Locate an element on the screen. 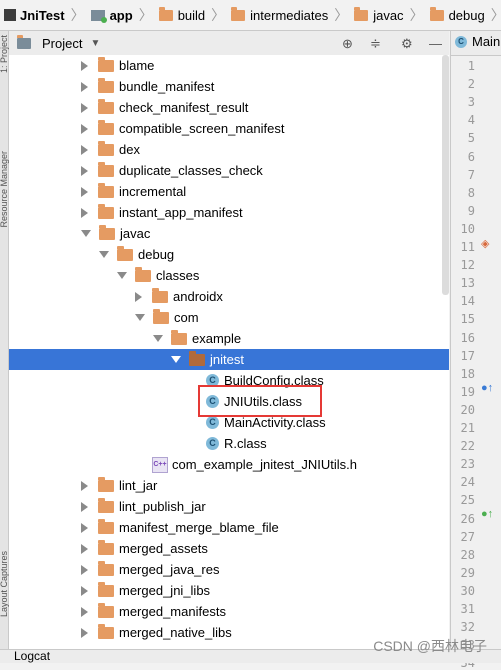 This screenshot has height=670, width=501. tree-row-androidx: androidx is located at coordinates (229, 296).